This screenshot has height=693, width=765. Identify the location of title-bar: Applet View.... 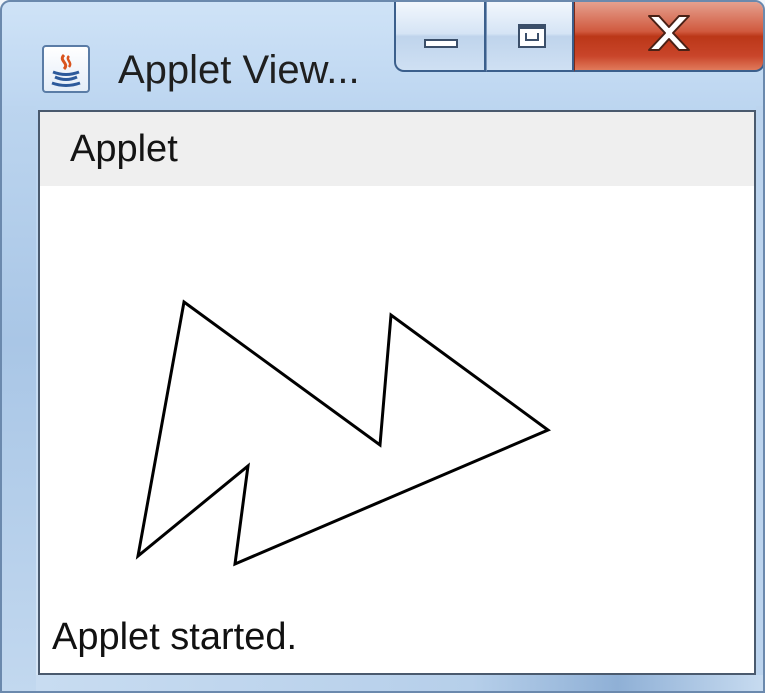
(382, 54).